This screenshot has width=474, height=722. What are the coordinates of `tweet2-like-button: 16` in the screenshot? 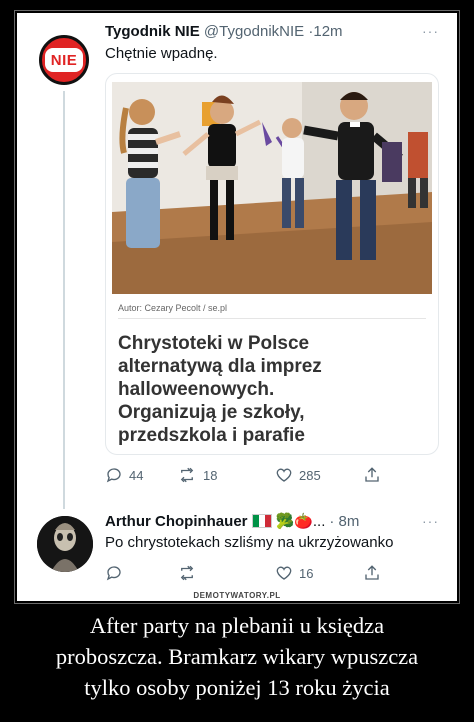 It's located at (318, 573).